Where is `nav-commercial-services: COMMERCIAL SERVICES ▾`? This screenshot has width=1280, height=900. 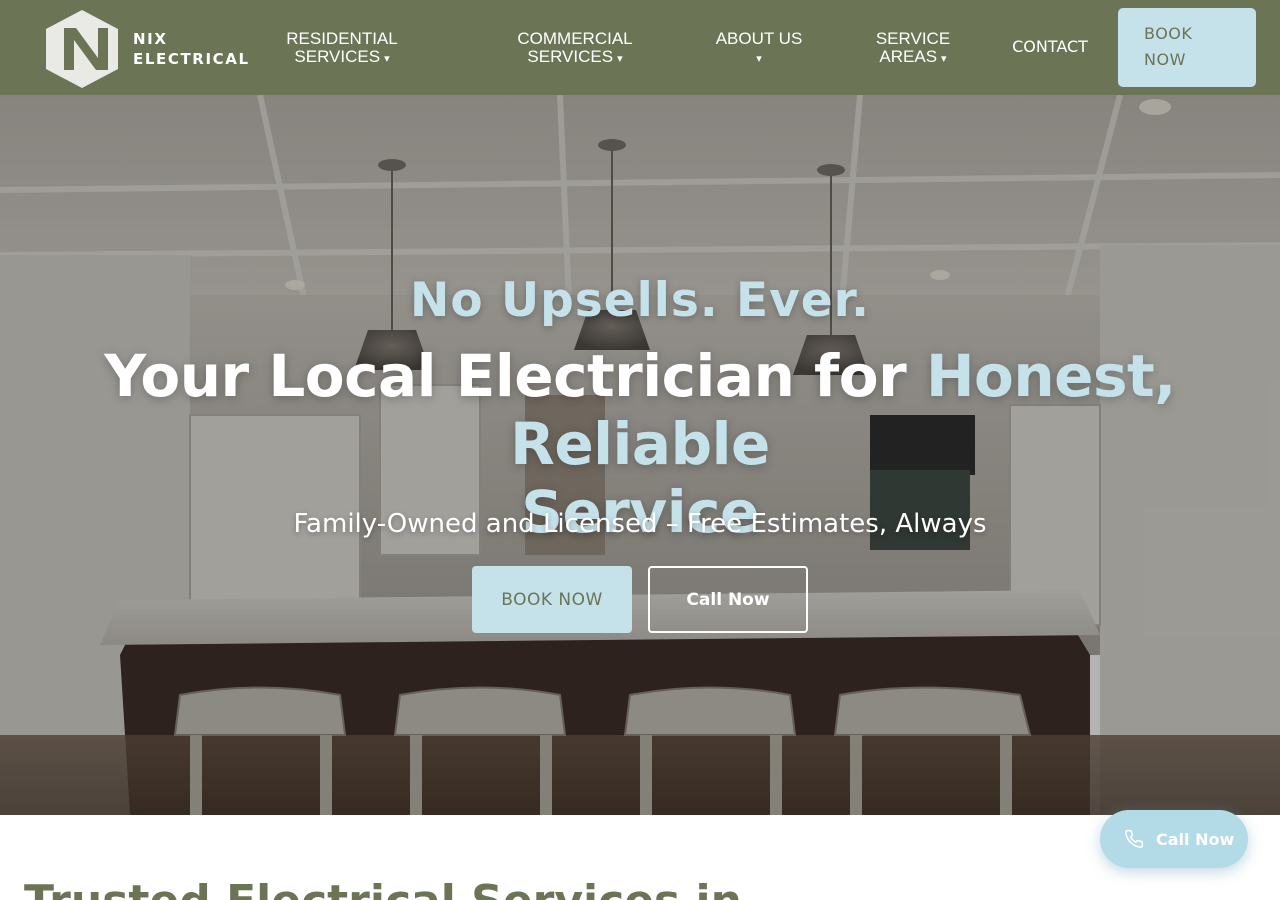 nav-commercial-services: COMMERCIAL SERVICES ▾ is located at coordinates (575, 49).